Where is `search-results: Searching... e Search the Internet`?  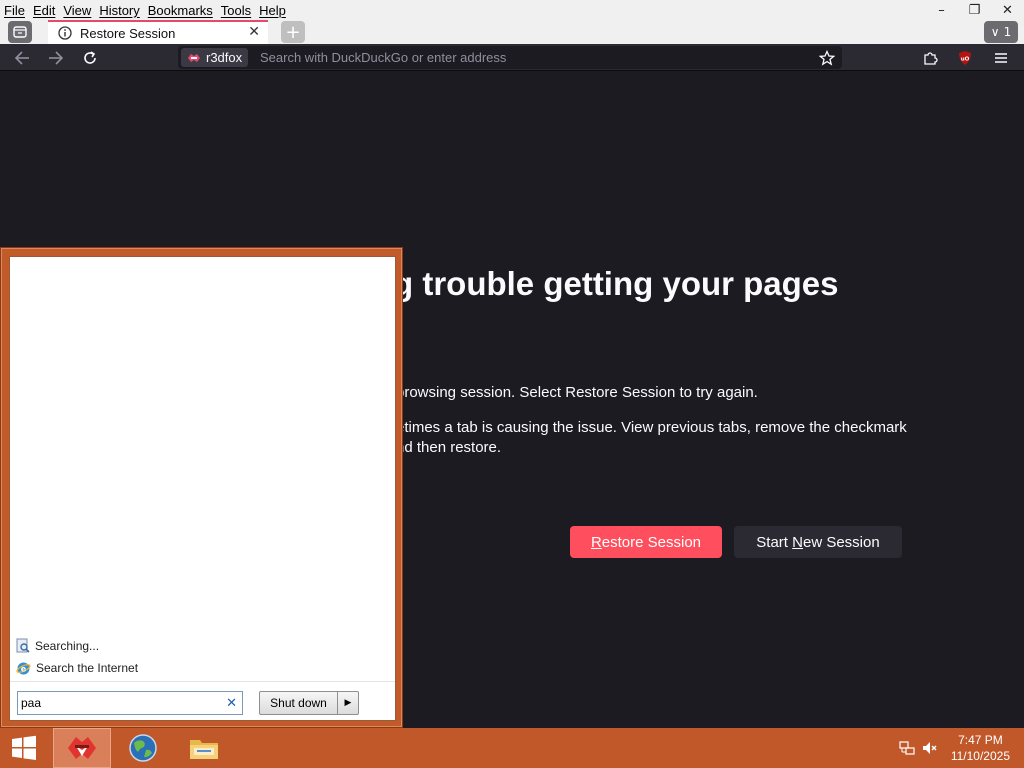
search-results: Searching... e Search the Internet is located at coordinates (203, 657).